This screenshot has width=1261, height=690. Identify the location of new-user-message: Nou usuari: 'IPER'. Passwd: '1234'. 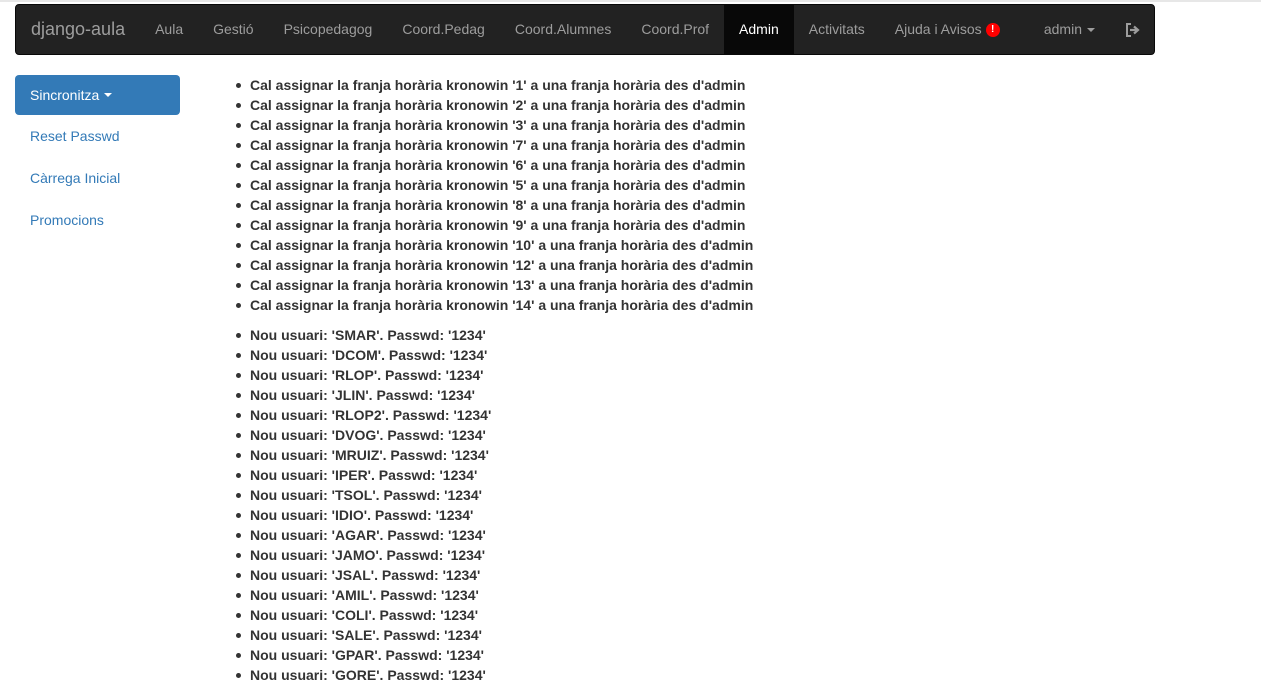
(492, 475).